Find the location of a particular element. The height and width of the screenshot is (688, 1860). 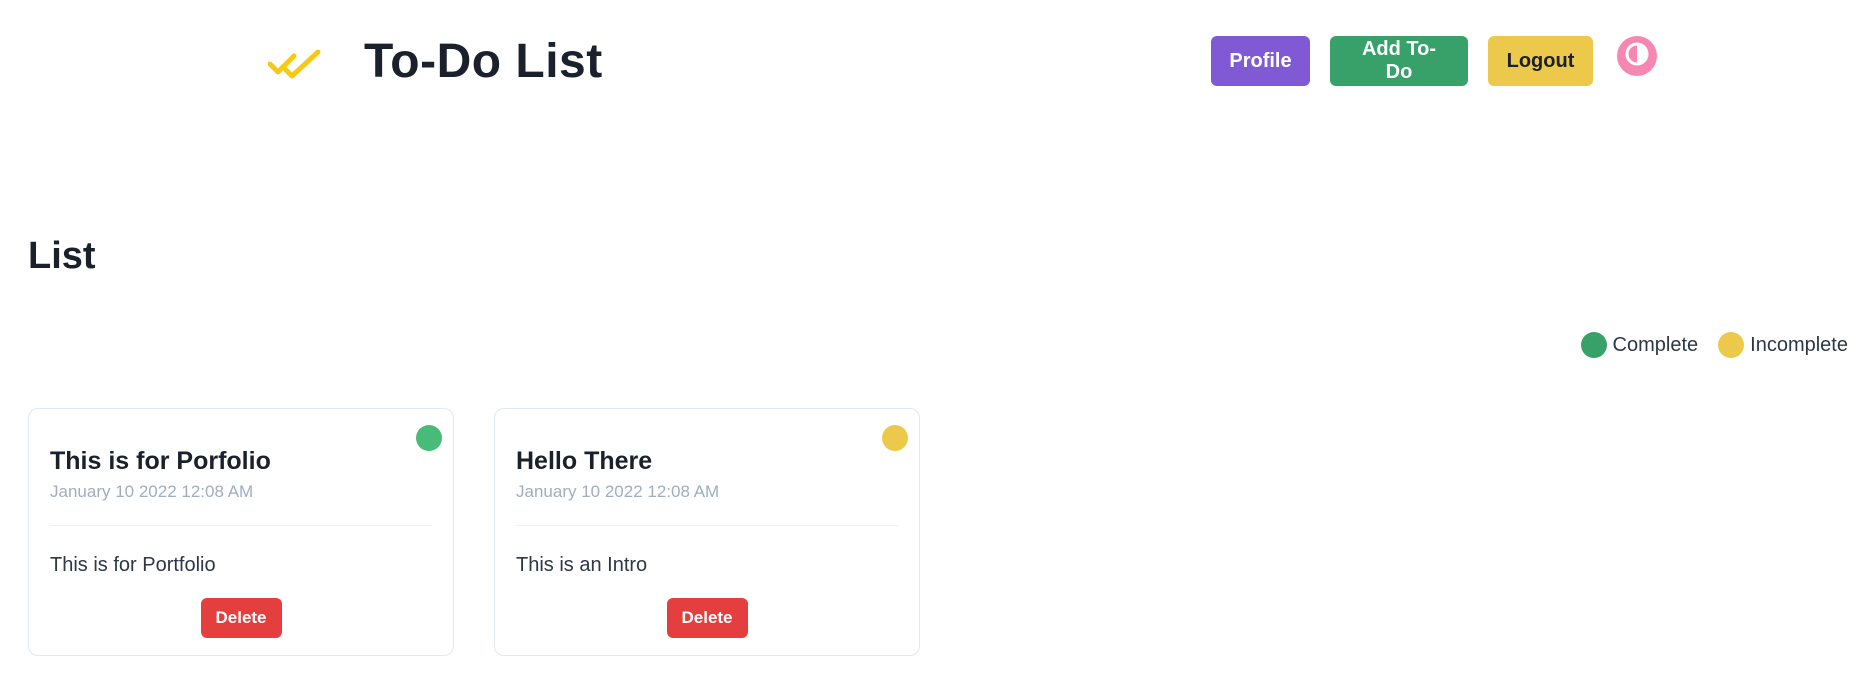

legend-label: Complete is located at coordinates (1655, 344).